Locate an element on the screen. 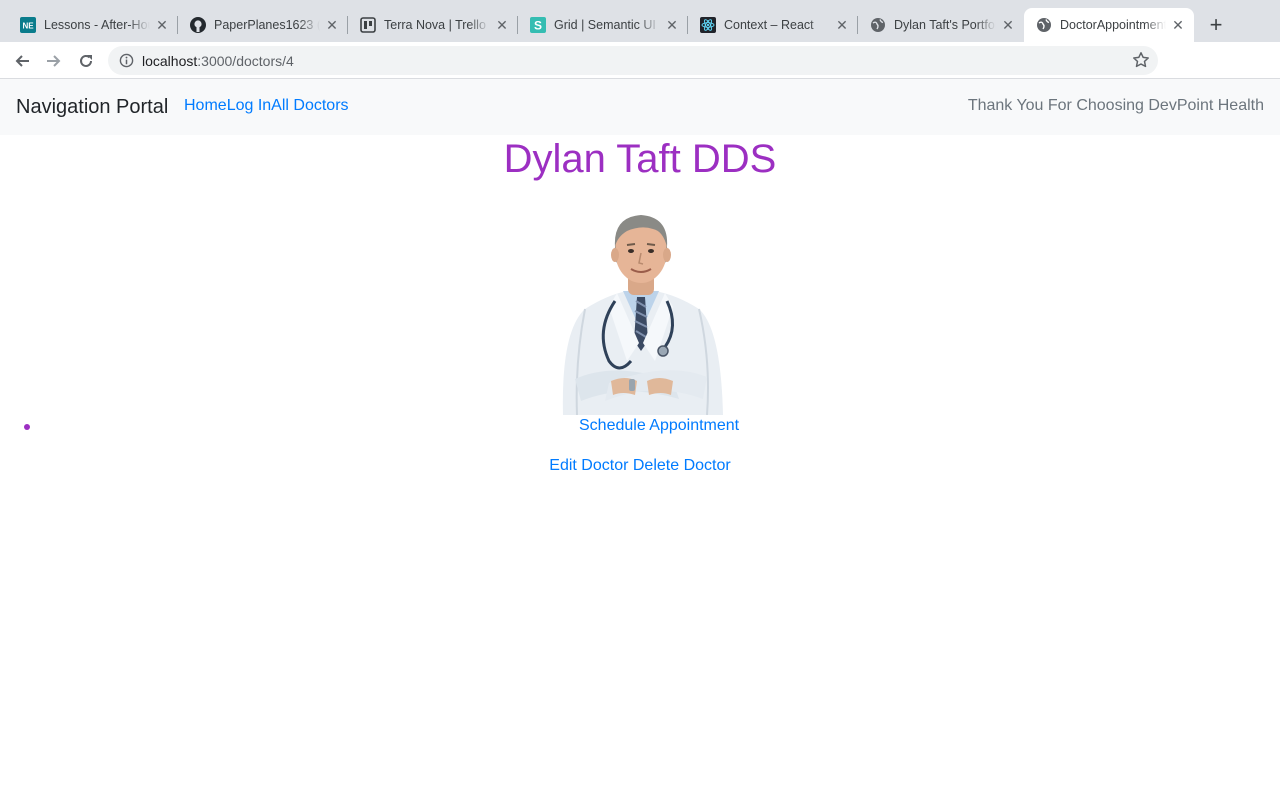 The image size is (1280, 800). tab-semantic-ui: S Grid | Semantic UI ✕ is located at coordinates (603, 25).